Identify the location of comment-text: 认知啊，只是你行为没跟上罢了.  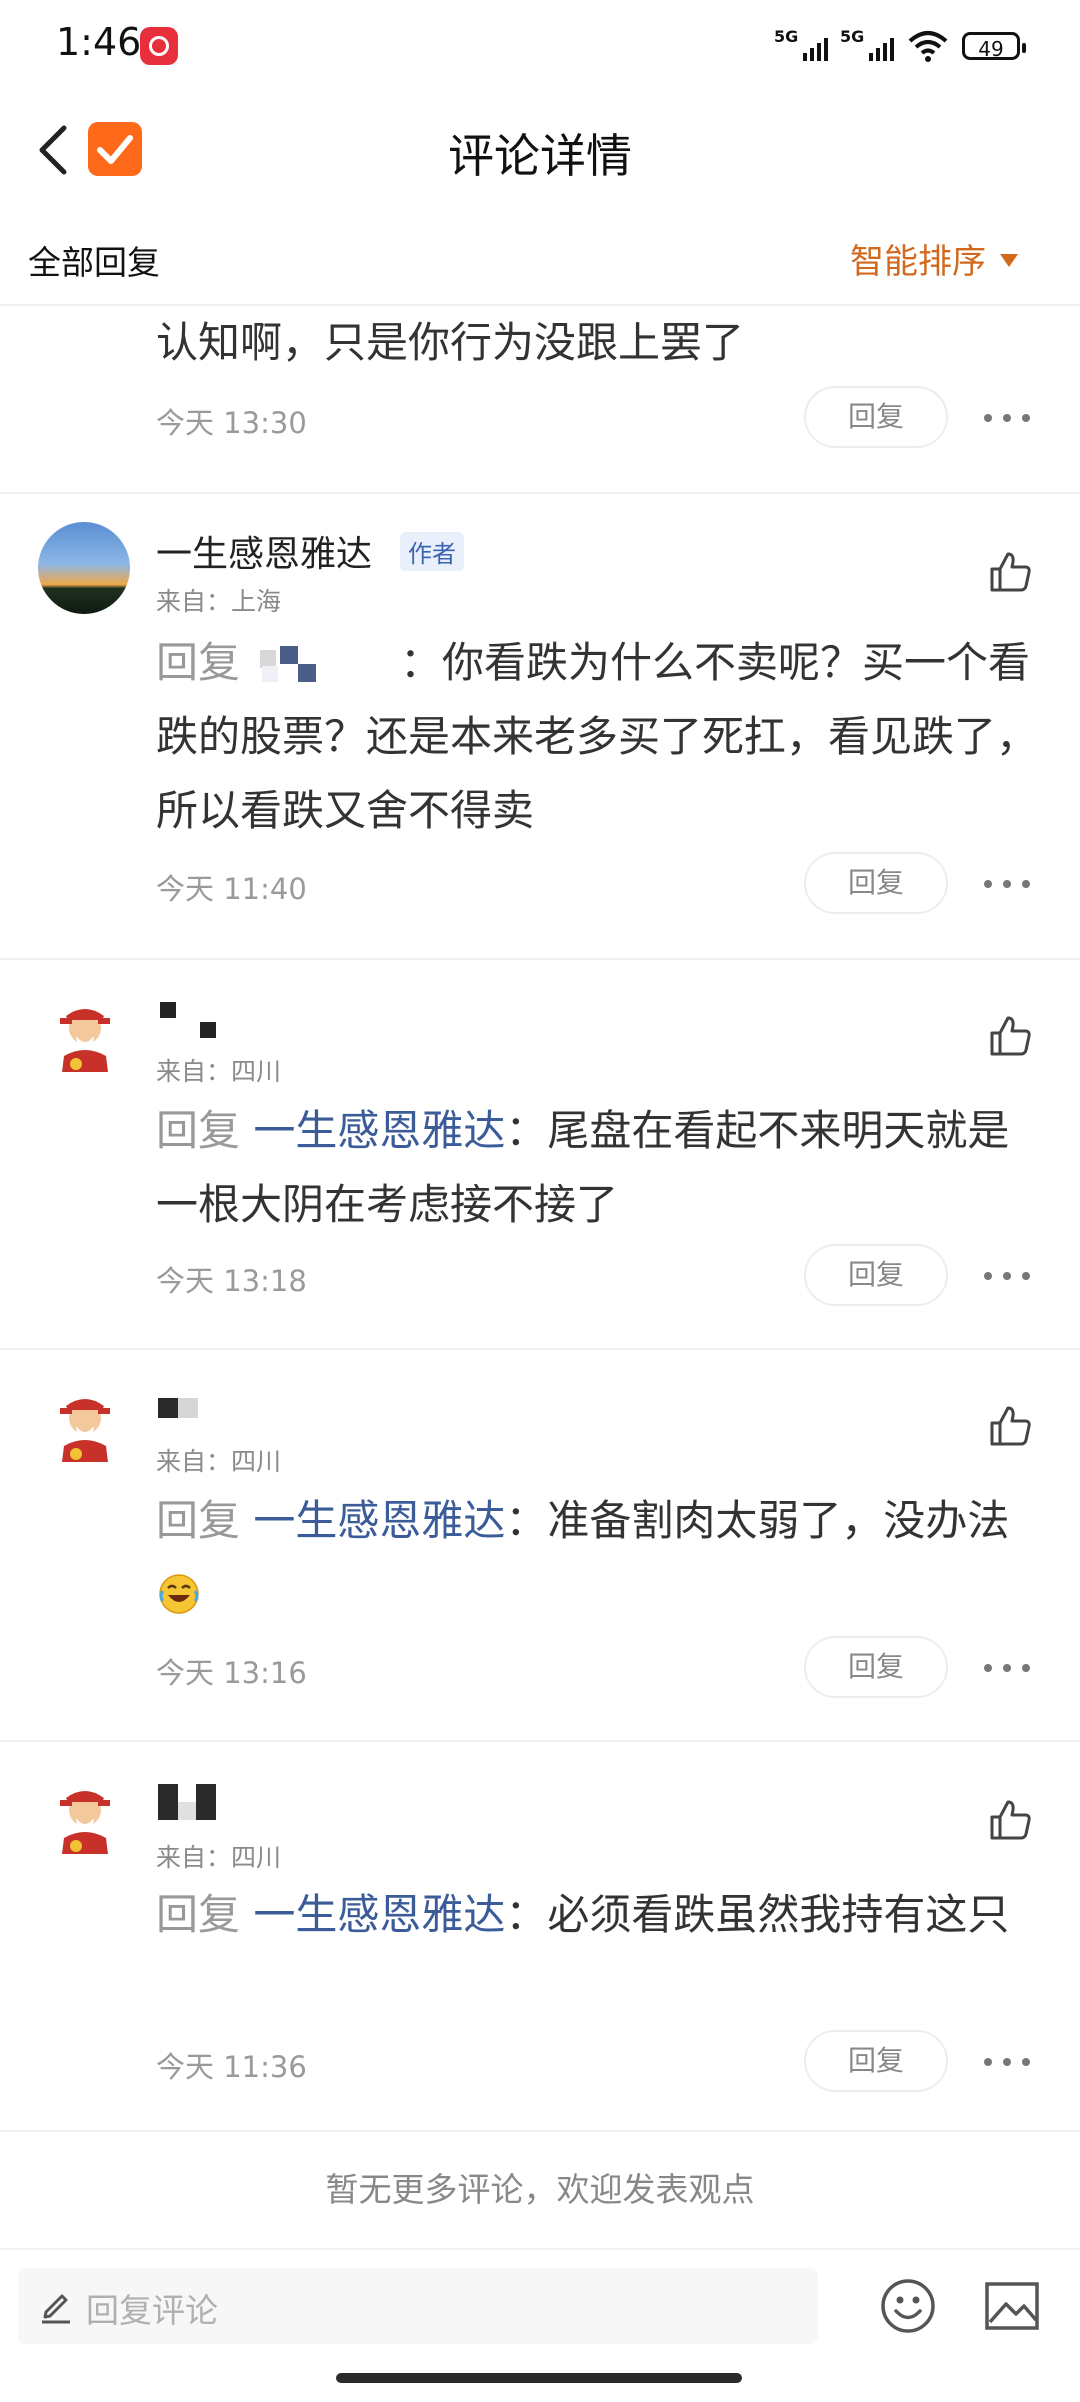
(450, 342).